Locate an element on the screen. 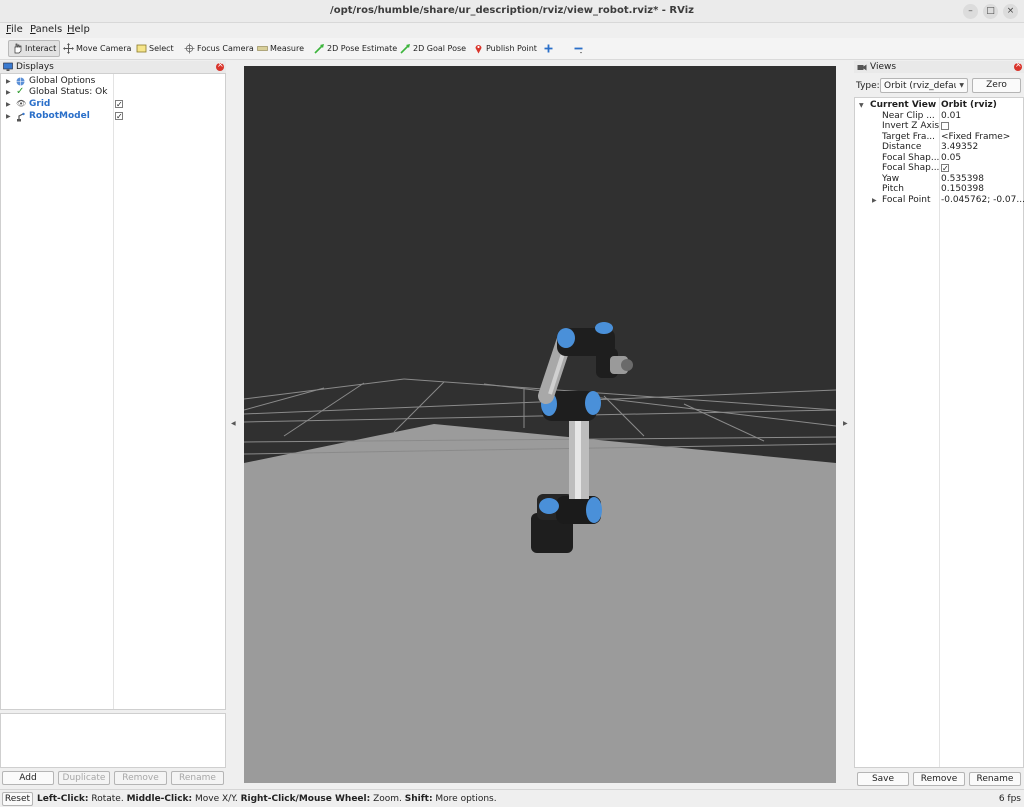 This screenshot has width=1024, height=807. focal-shape-checkbox: ✓ is located at coordinates (945, 168).